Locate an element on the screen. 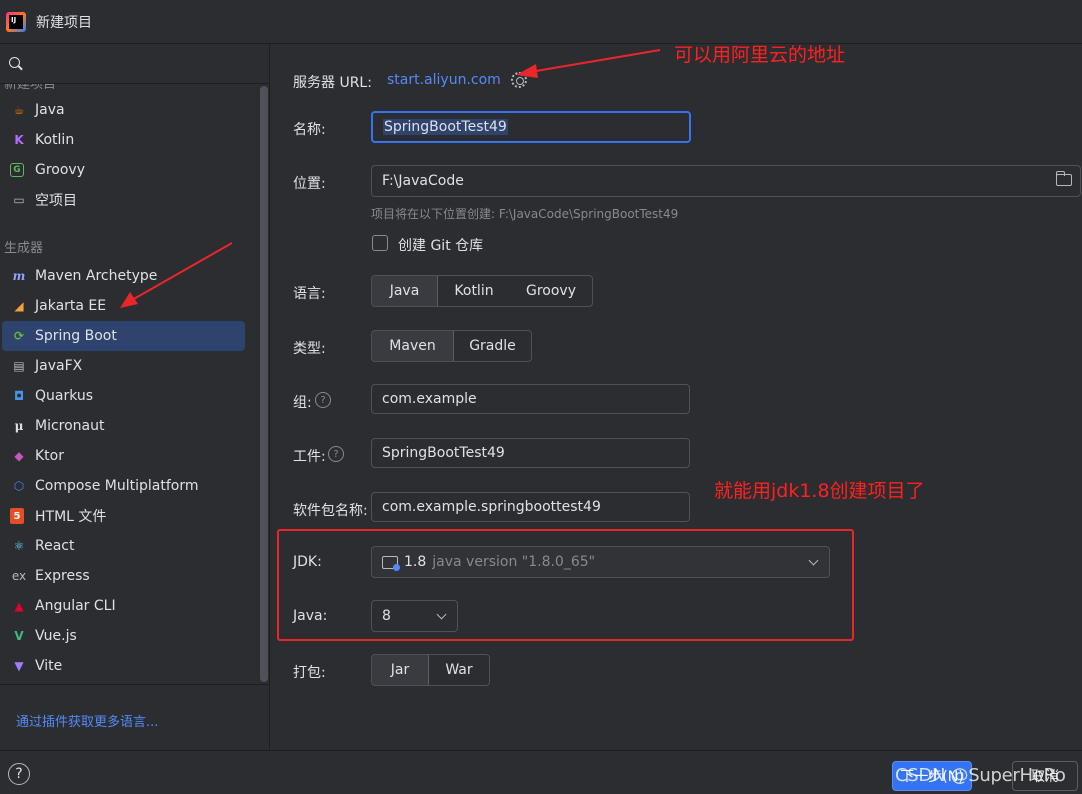 The width and height of the screenshot is (1082, 794). sidebar-item-label: Vue.js is located at coordinates (56, 636).